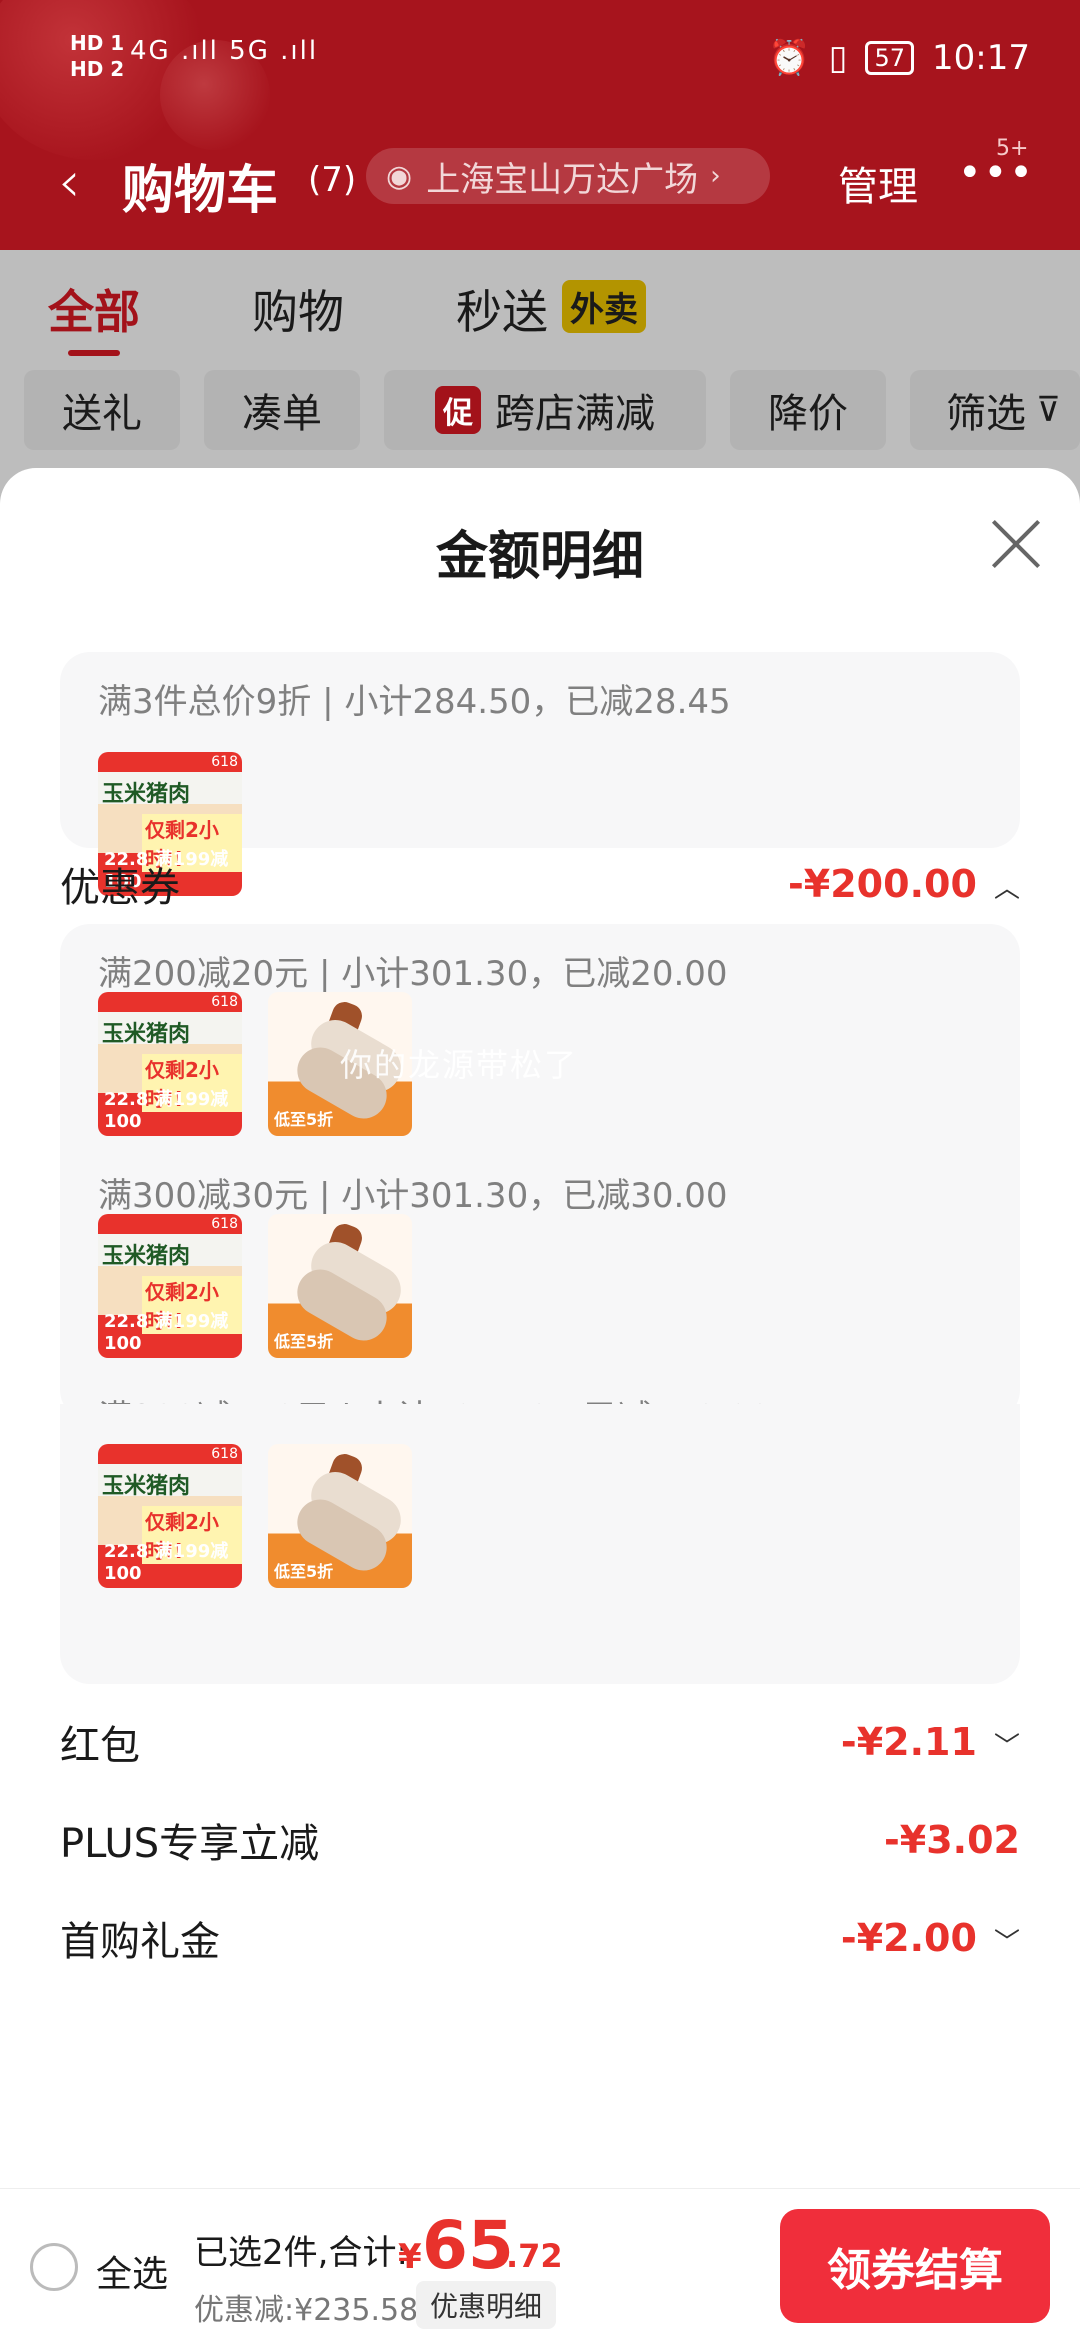 This screenshot has height=2340, width=1080. I want to click on total-price-decimal: .72, so click(534, 2256).